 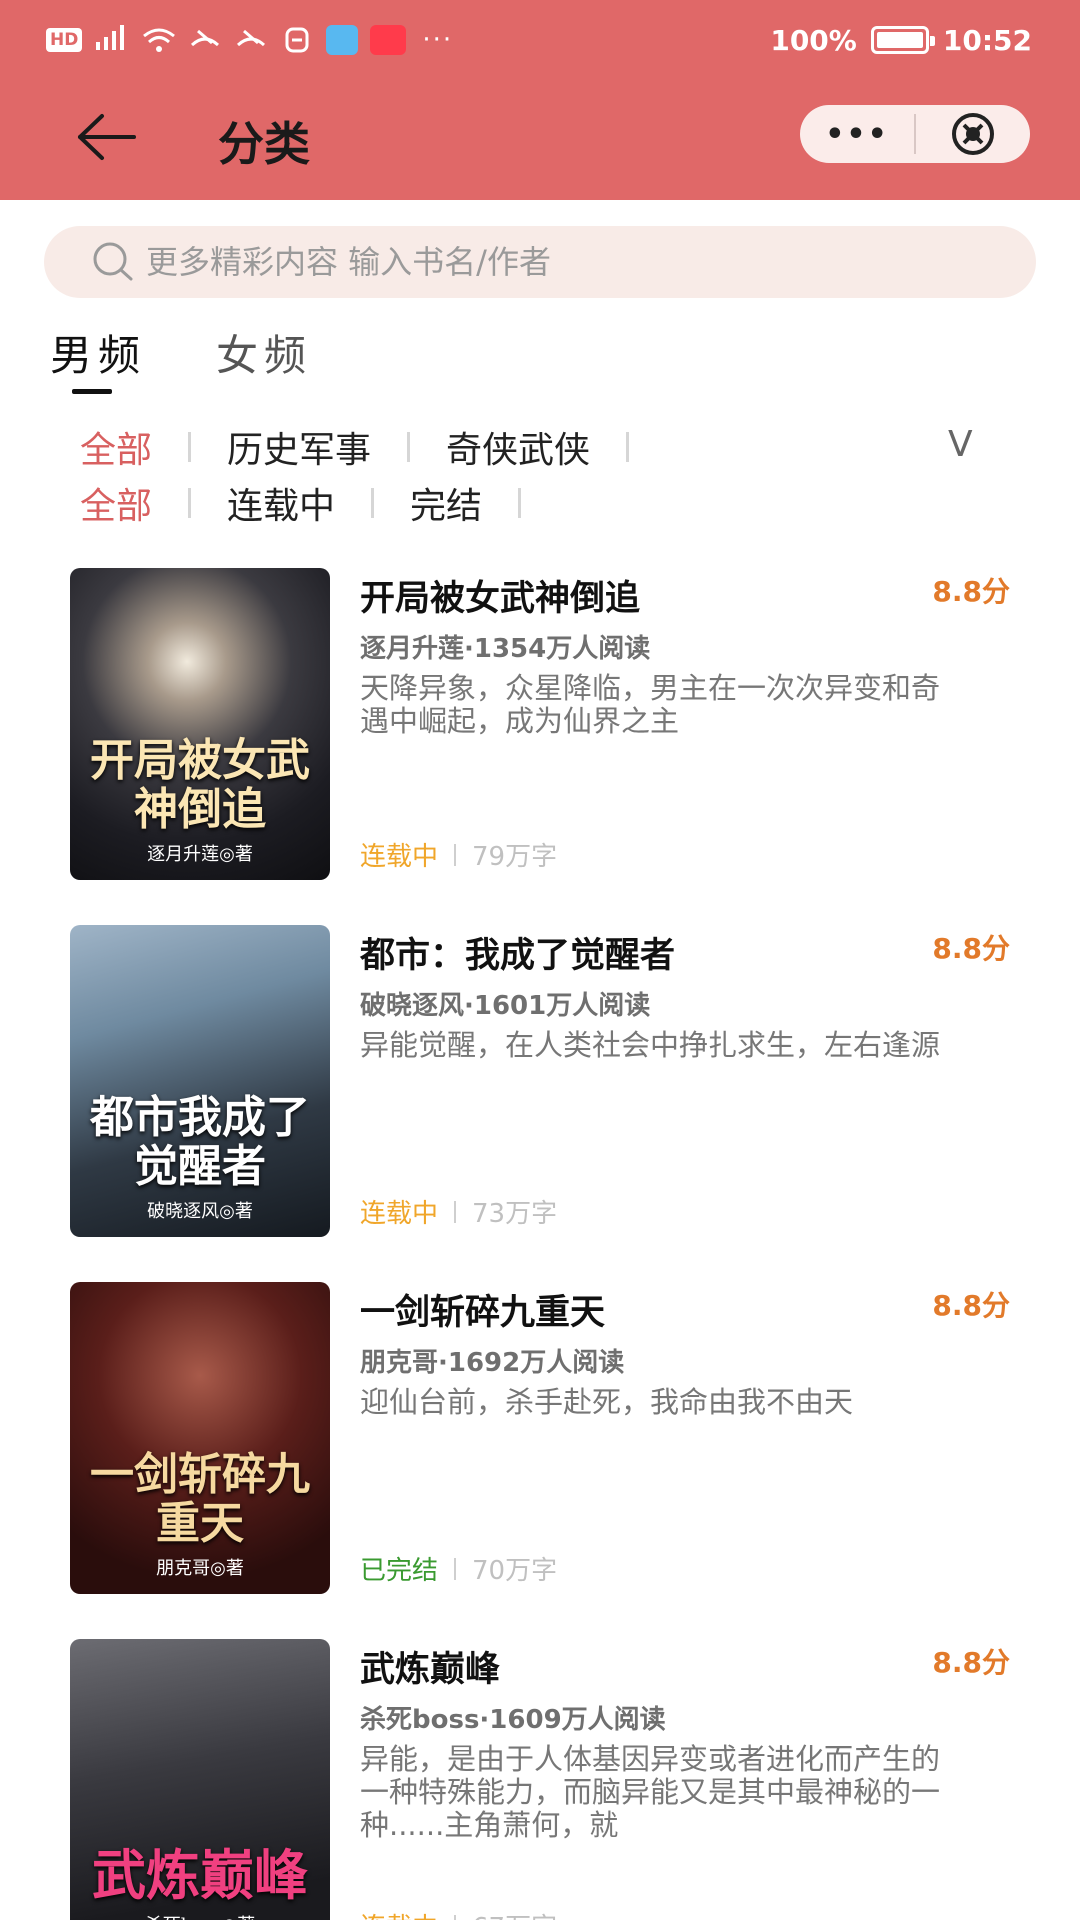 I want to click on book-meta: 逐月升莲·1354万人阅读, so click(x=505, y=649).